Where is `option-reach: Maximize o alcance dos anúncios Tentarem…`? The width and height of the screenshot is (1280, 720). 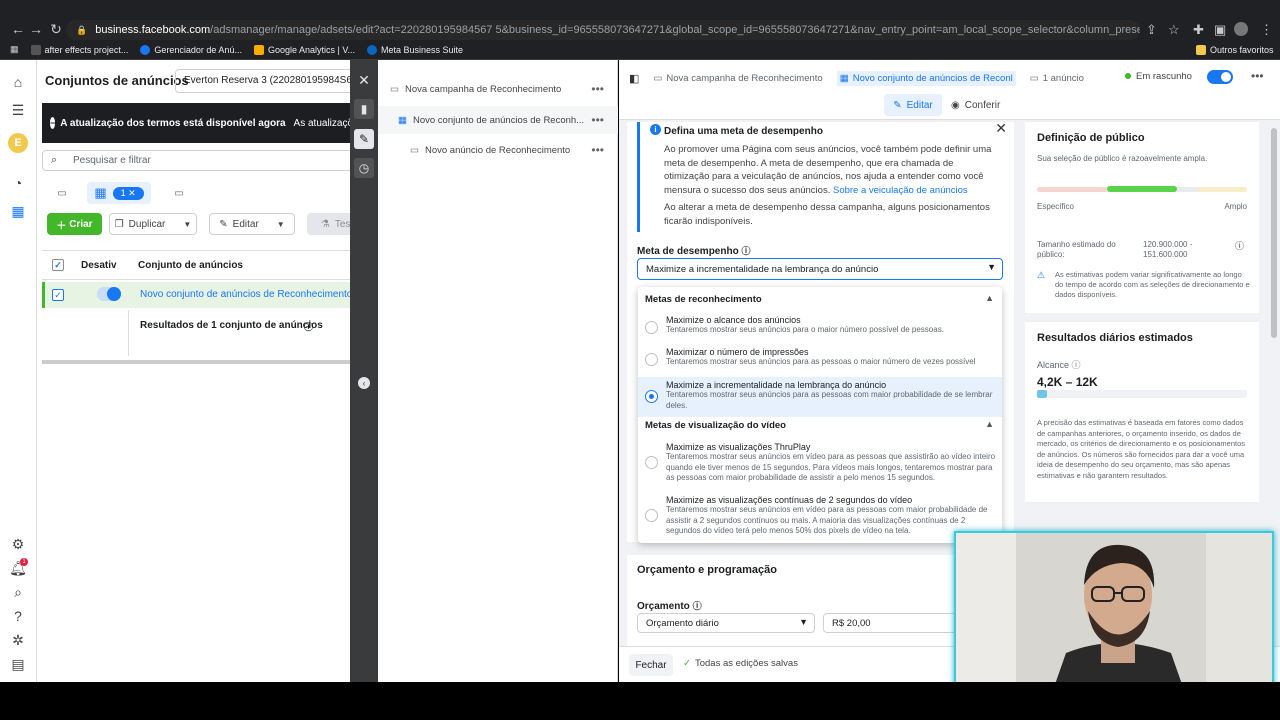 option-reach: Maximize o alcance dos anúncios Tentarem… is located at coordinates (820, 330).